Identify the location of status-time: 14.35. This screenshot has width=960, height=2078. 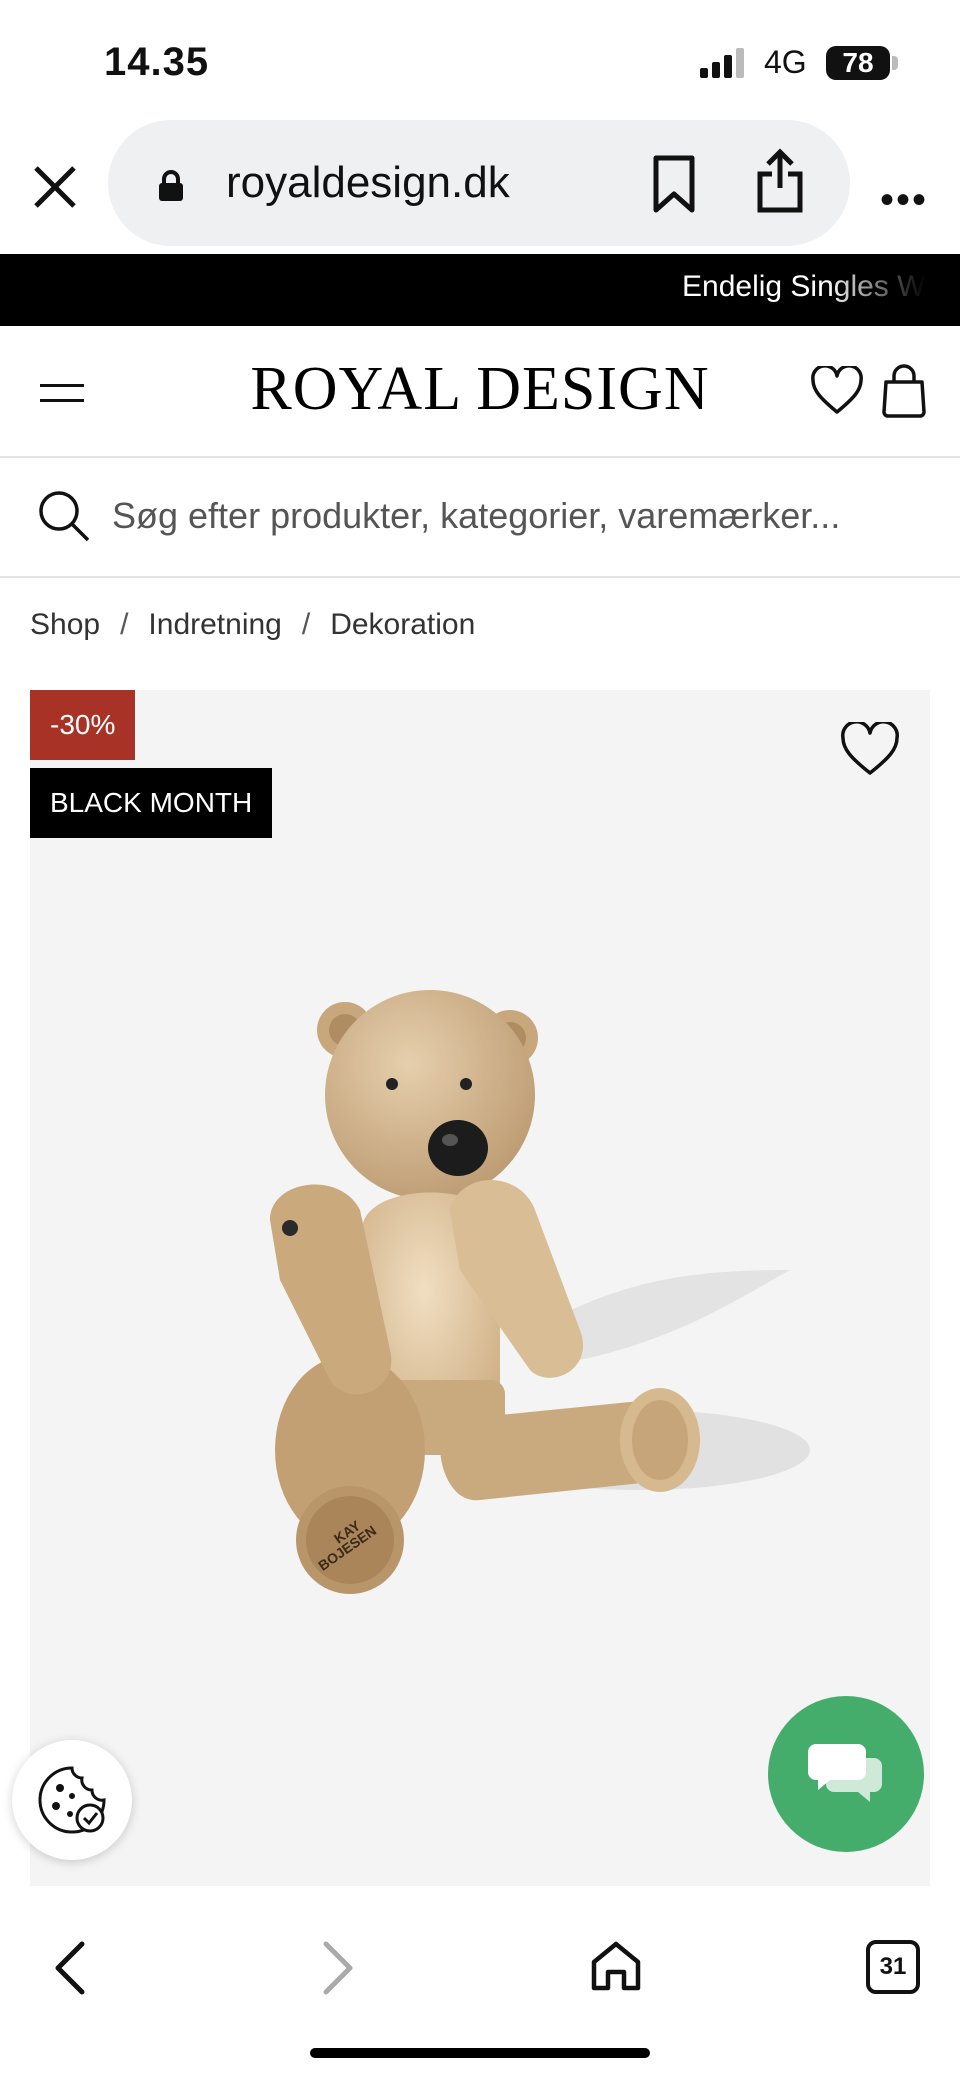
(157, 62).